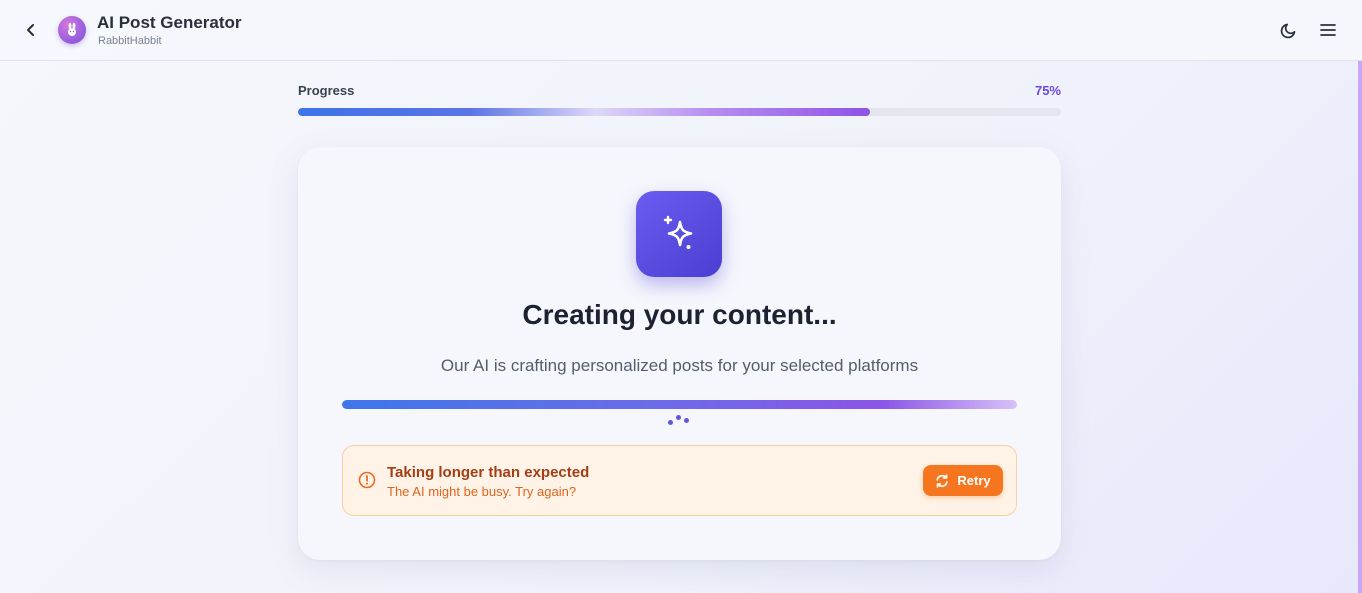 This screenshot has width=1362, height=593. What do you see at coordinates (130, 41) in the screenshot?
I see `app-subtitle: RabbitHabbit` at bounding box center [130, 41].